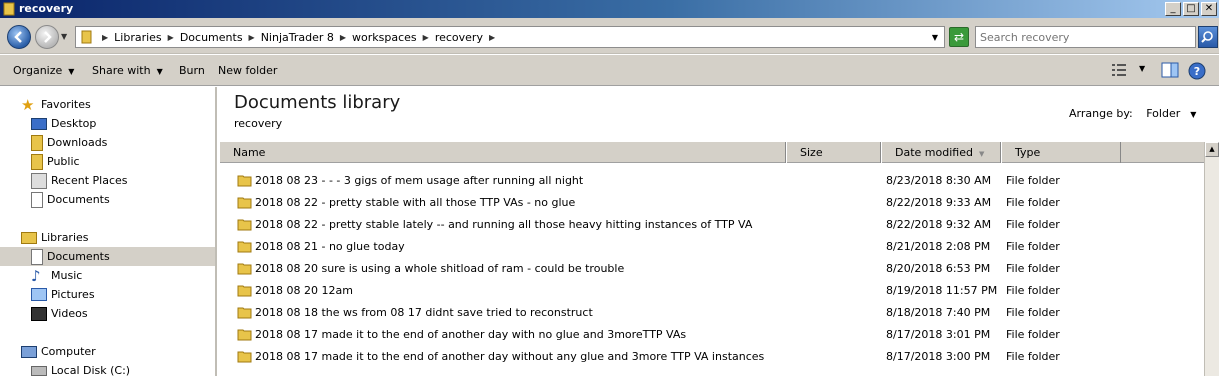 The image size is (1219, 376). Describe the element at coordinates (1119, 70) in the screenshot. I see `view-options-icon` at that location.